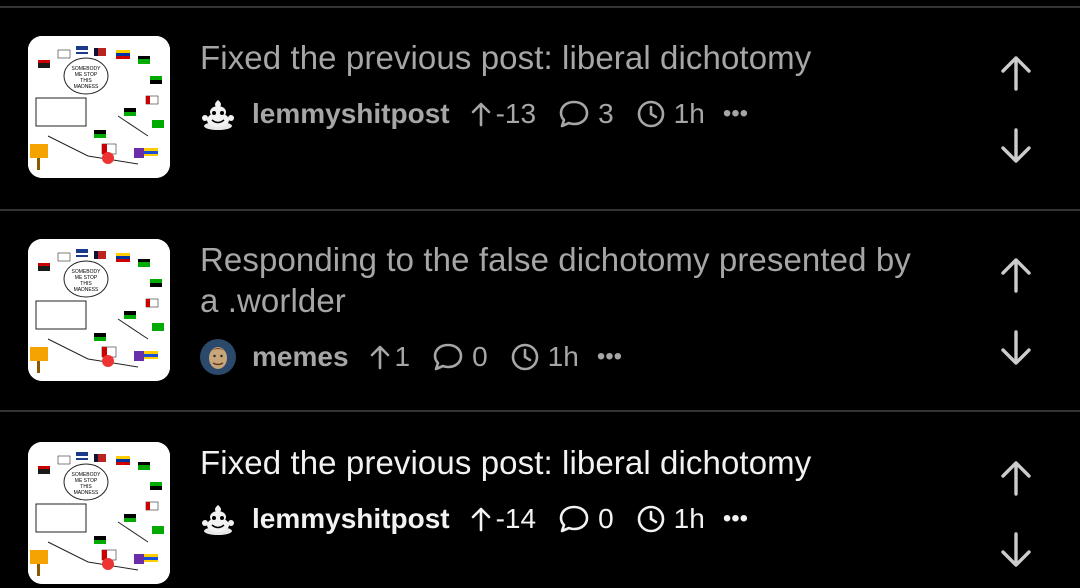  What do you see at coordinates (516, 113) in the screenshot?
I see `score: -13` at bounding box center [516, 113].